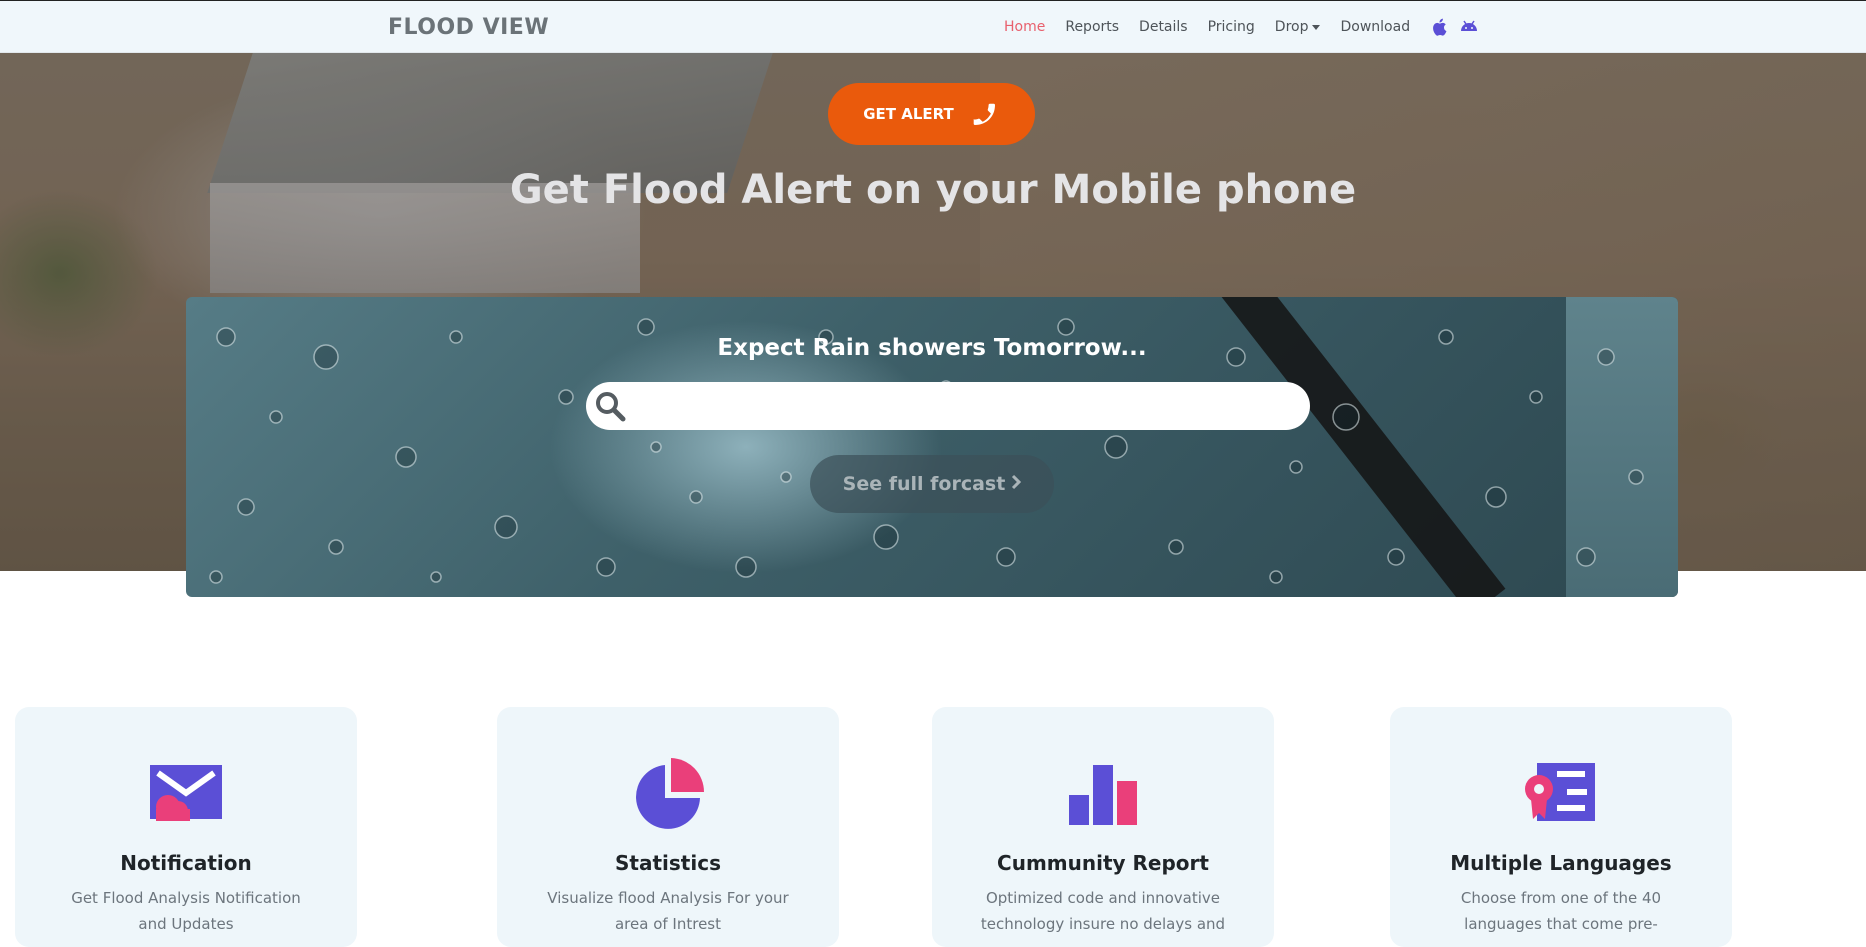 The height and width of the screenshot is (947, 1866). What do you see at coordinates (1163, 27) in the screenshot?
I see `nav-details: Details` at bounding box center [1163, 27].